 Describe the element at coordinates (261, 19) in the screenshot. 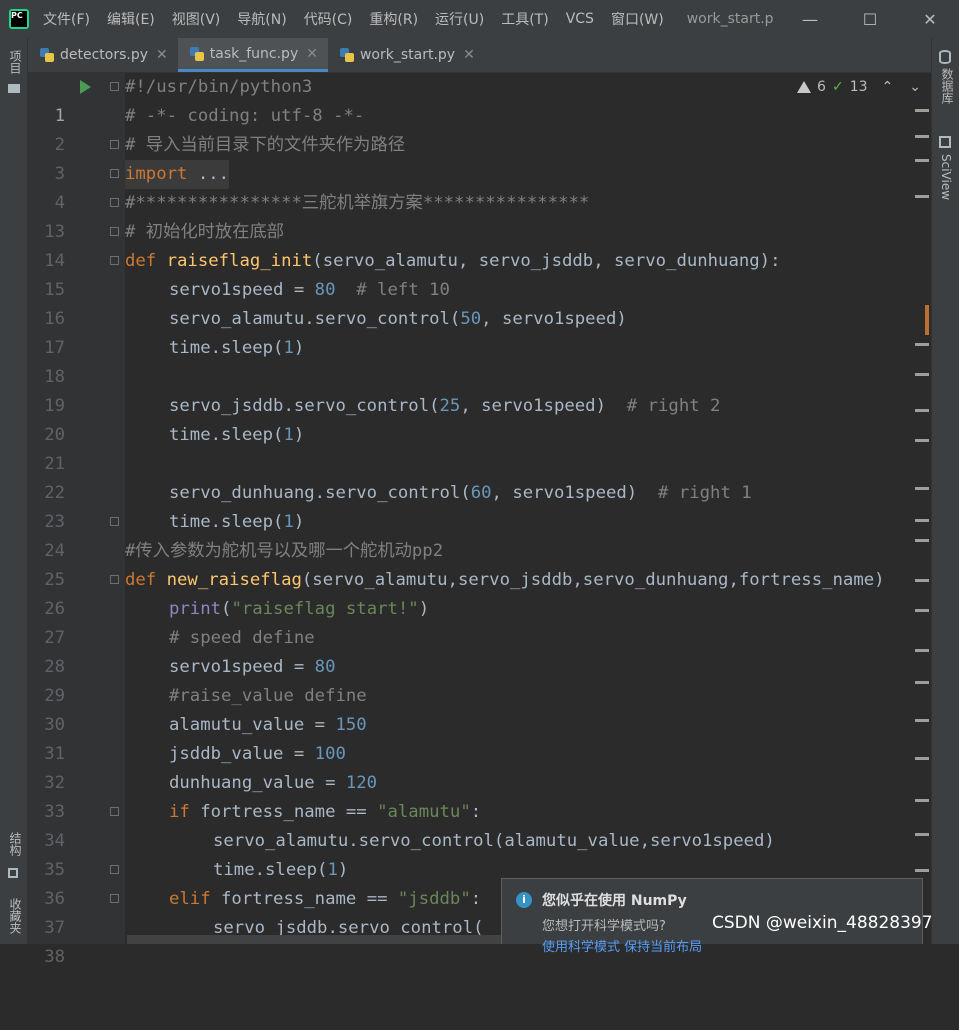

I see `menu-navigate: 导航(N)` at that location.